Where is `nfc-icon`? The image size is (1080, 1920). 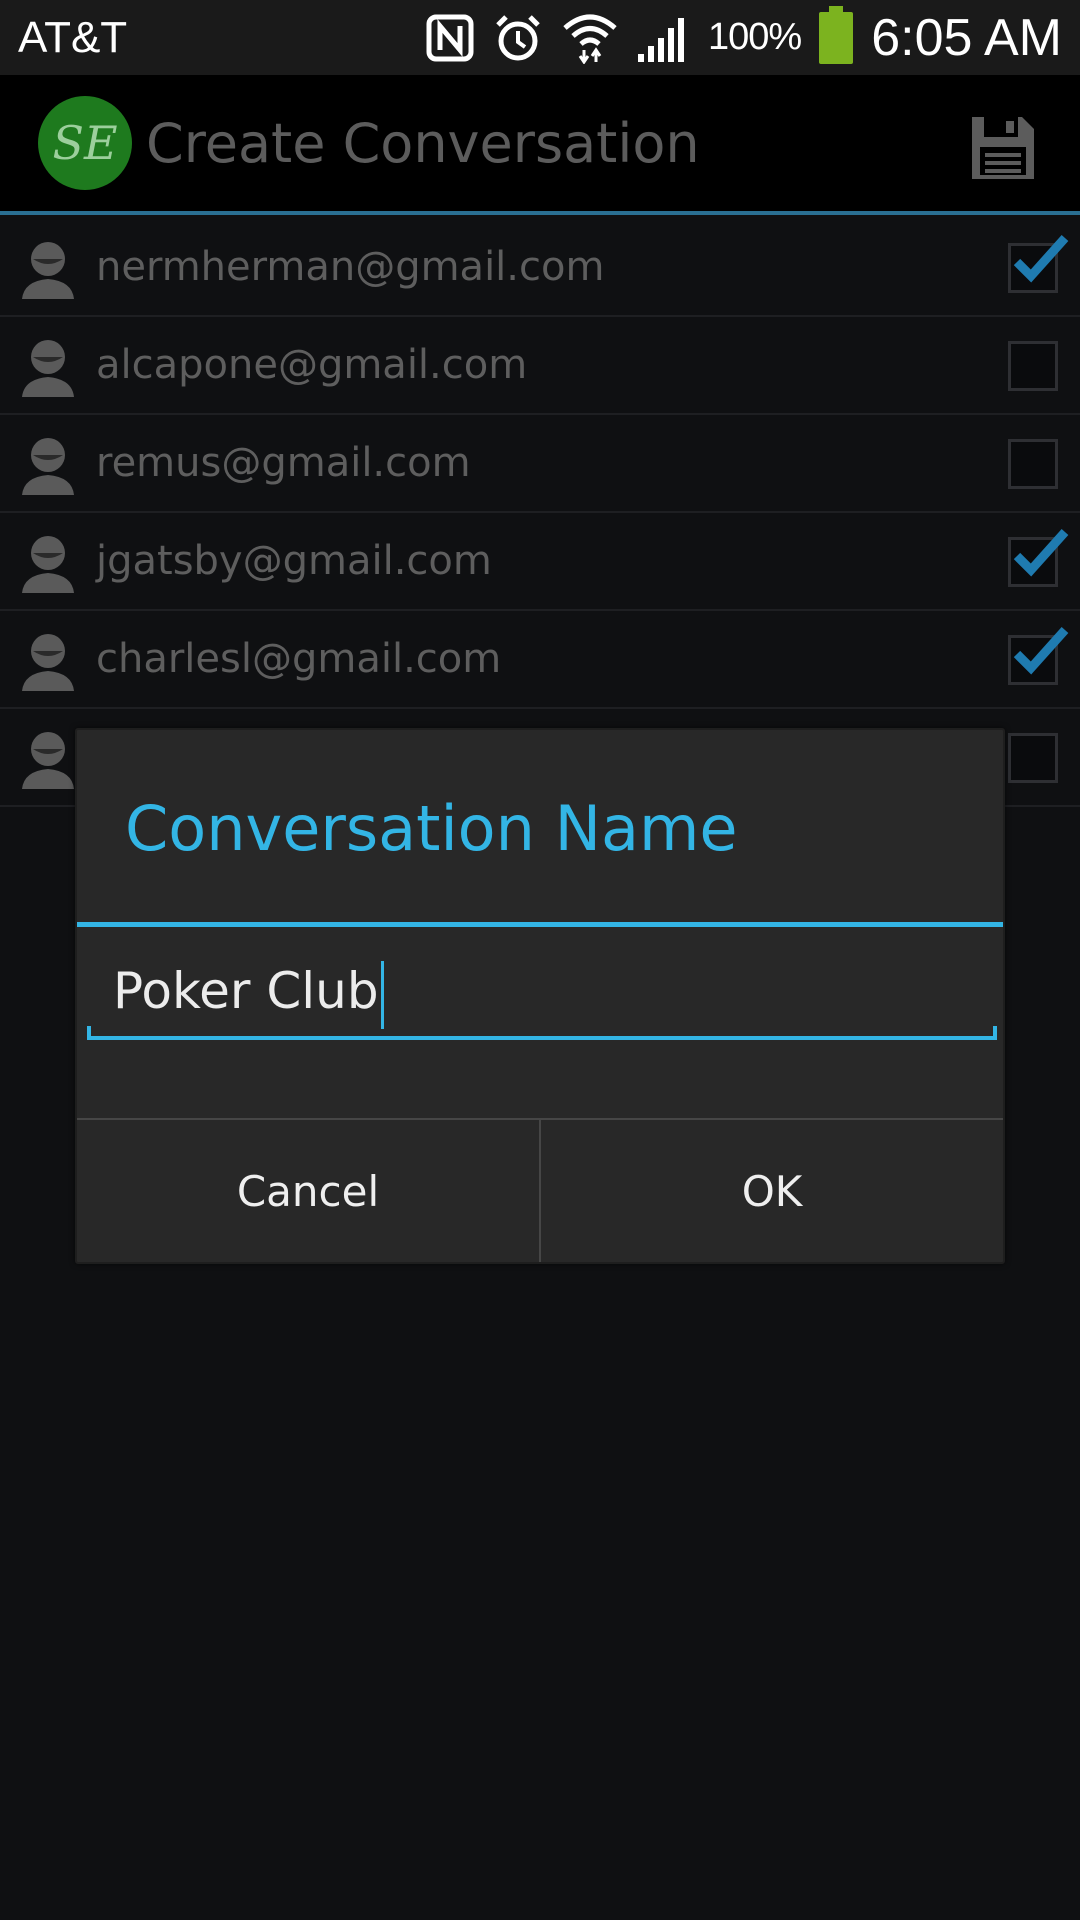 nfc-icon is located at coordinates (450, 37).